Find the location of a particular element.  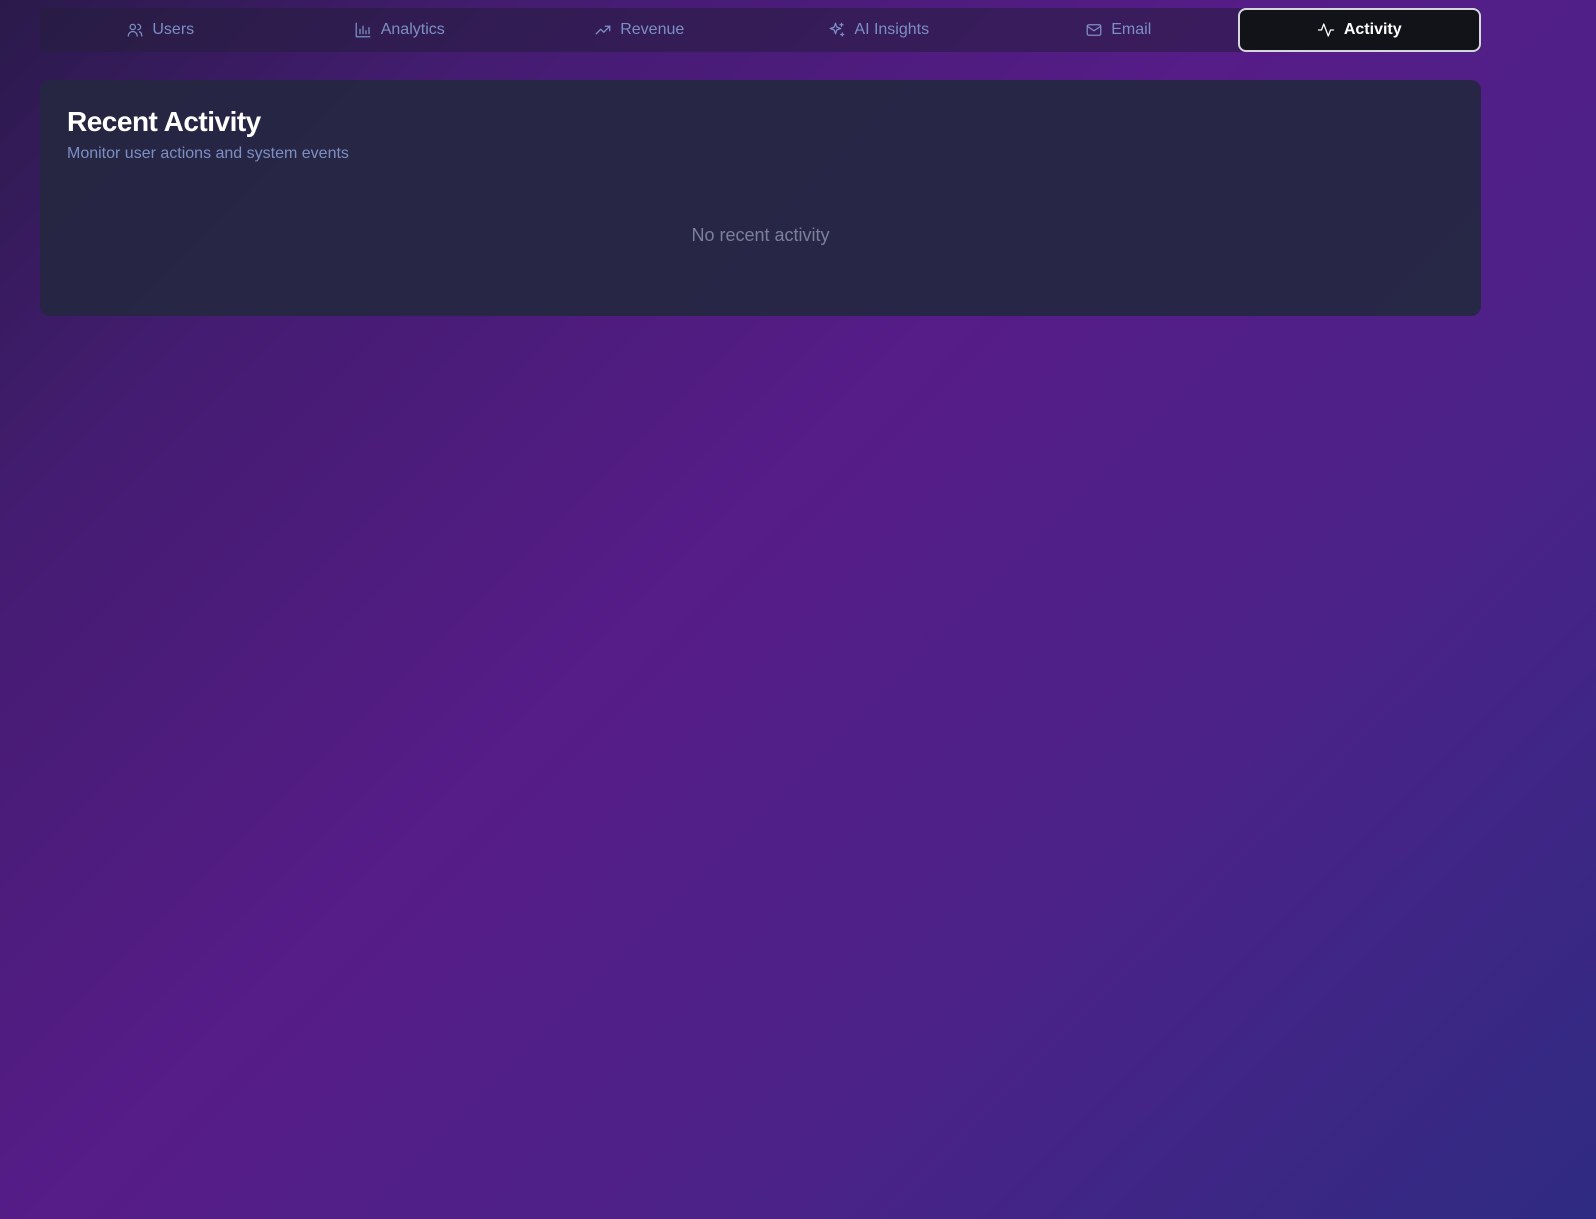

tab-label-analytics: Analytics is located at coordinates (412, 29).